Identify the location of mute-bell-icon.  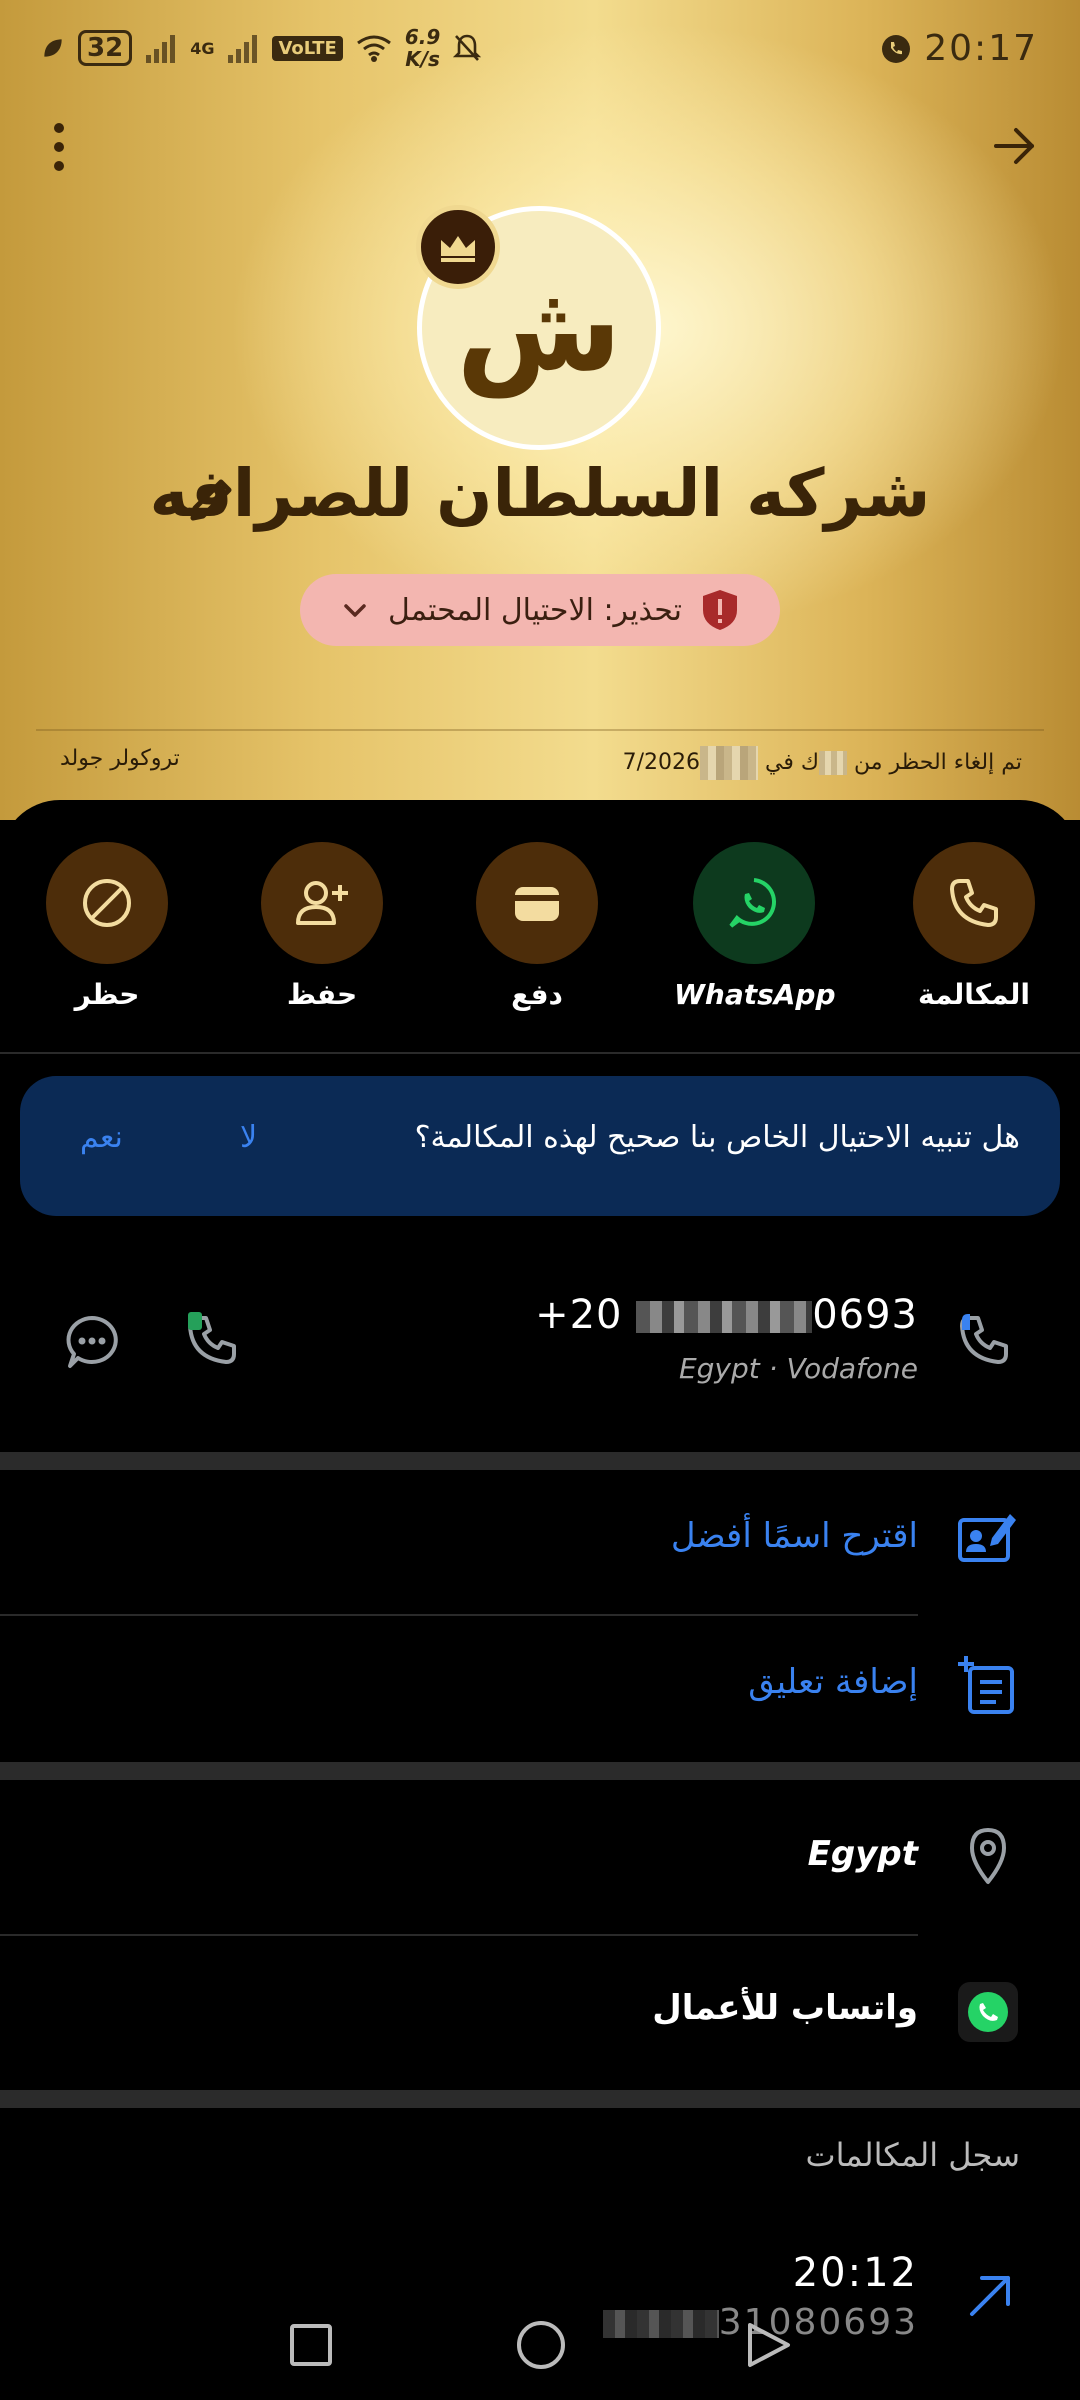
(467, 47).